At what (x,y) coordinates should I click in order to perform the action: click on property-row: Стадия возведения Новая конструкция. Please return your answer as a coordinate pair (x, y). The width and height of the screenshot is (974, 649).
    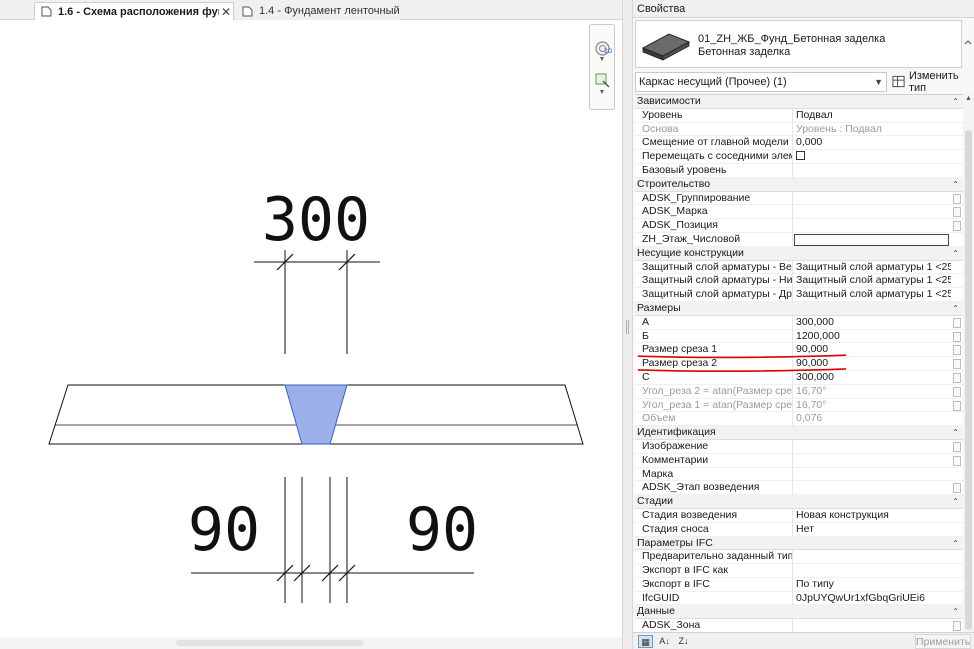
    Looking at the image, I should click on (799, 515).